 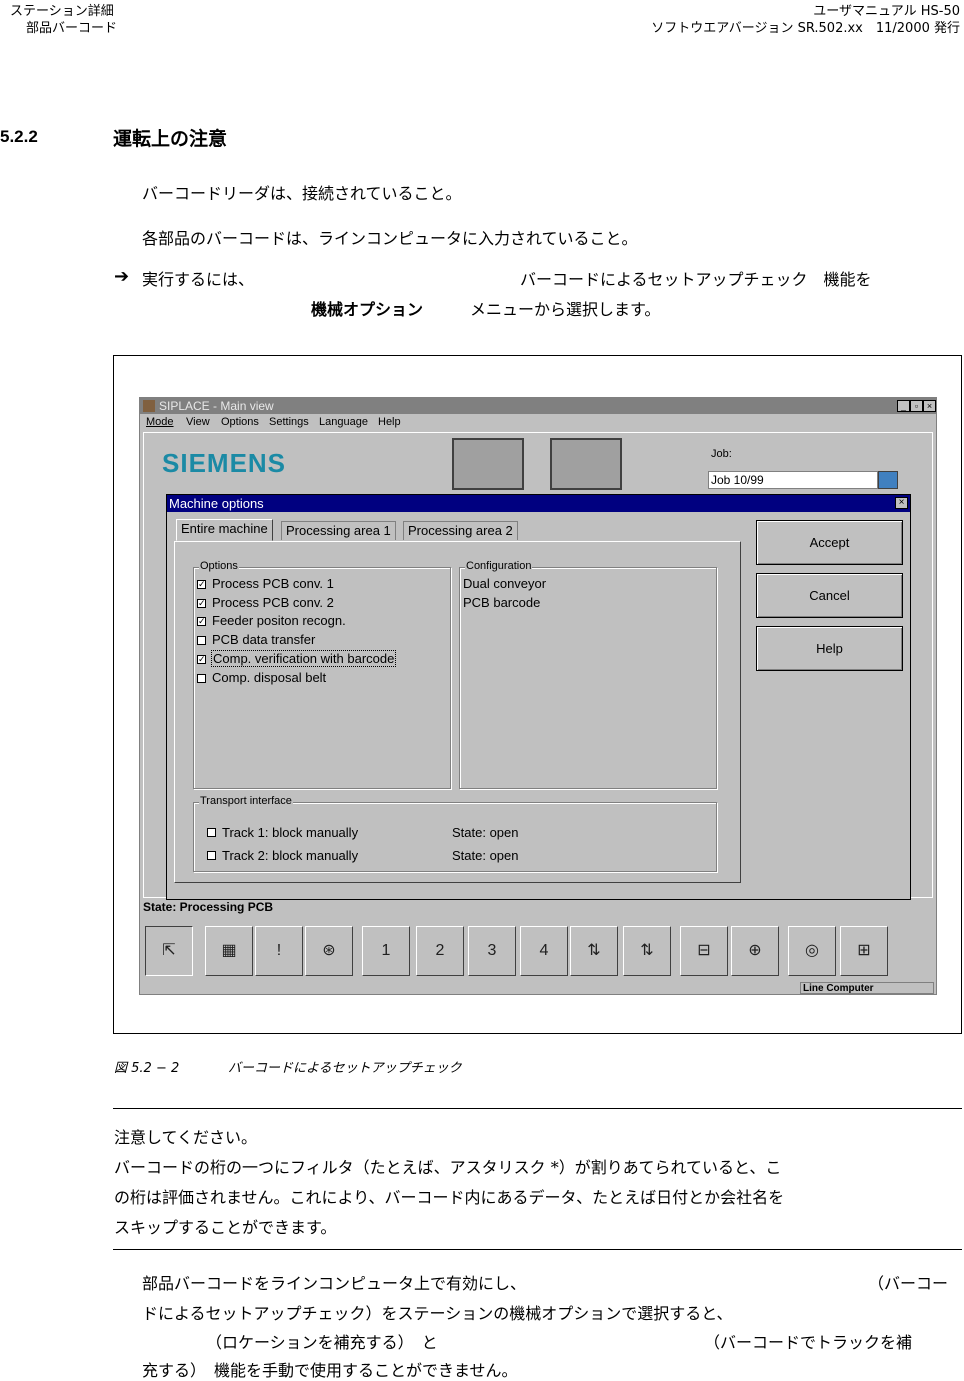 What do you see at coordinates (888, 480) in the screenshot?
I see `job-browse-icon` at bounding box center [888, 480].